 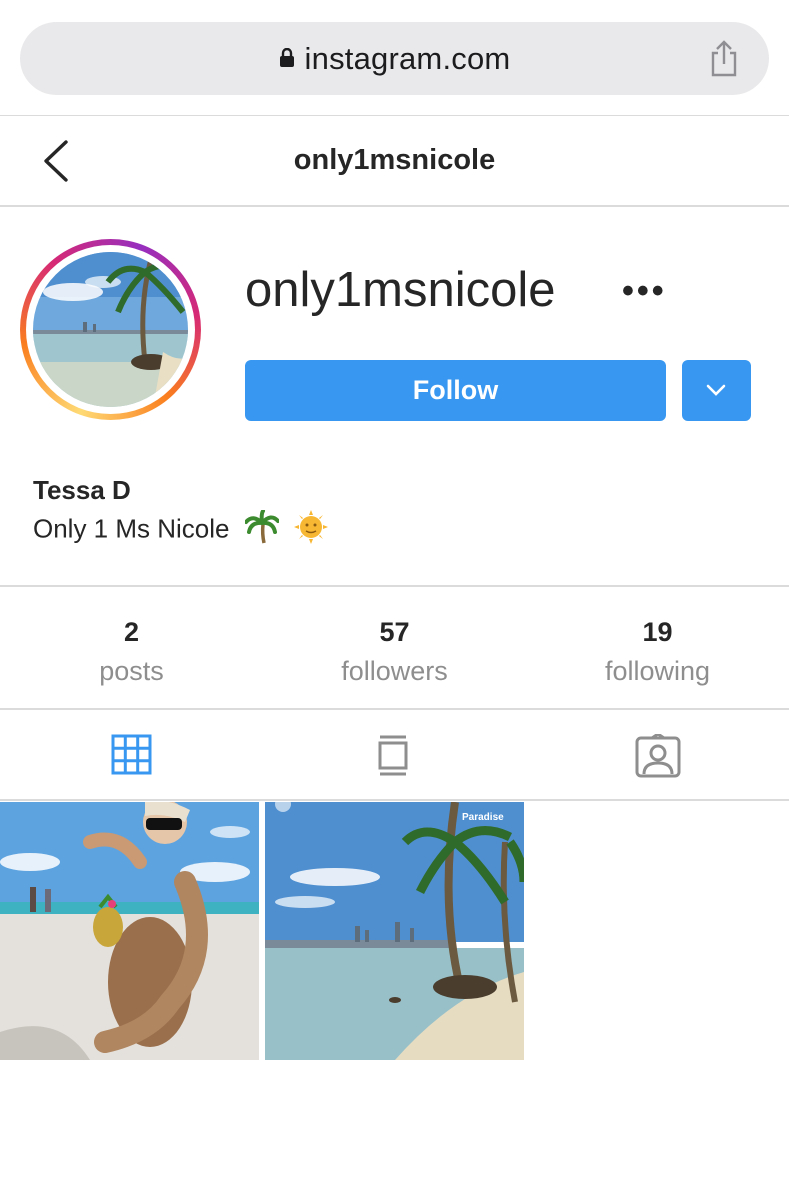 I want to click on stat-value: 19, so click(x=657, y=632).